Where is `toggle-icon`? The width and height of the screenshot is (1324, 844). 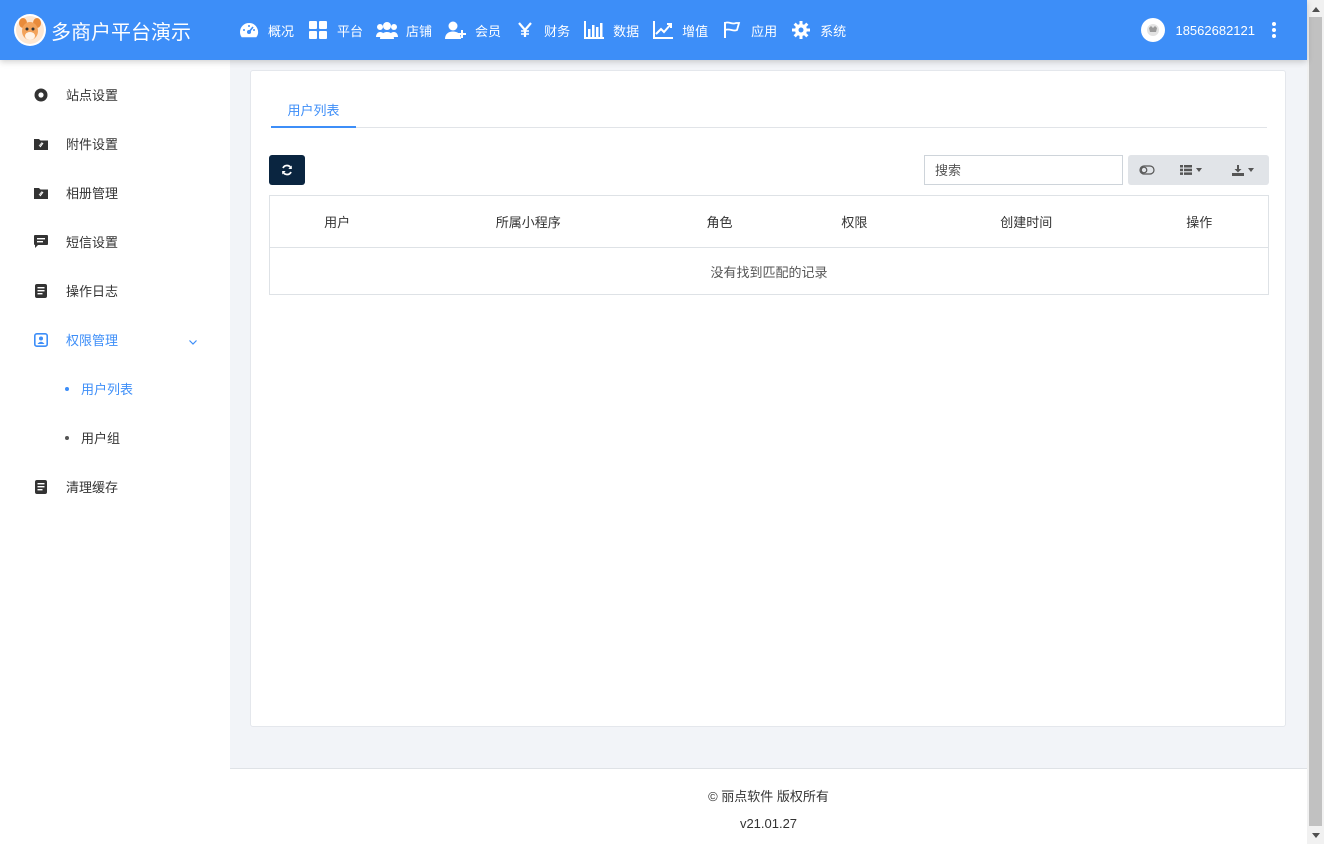 toggle-icon is located at coordinates (1147, 170).